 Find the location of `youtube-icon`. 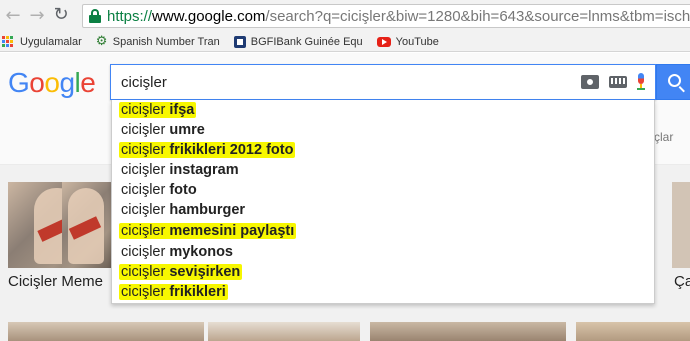

youtube-icon is located at coordinates (383, 41).